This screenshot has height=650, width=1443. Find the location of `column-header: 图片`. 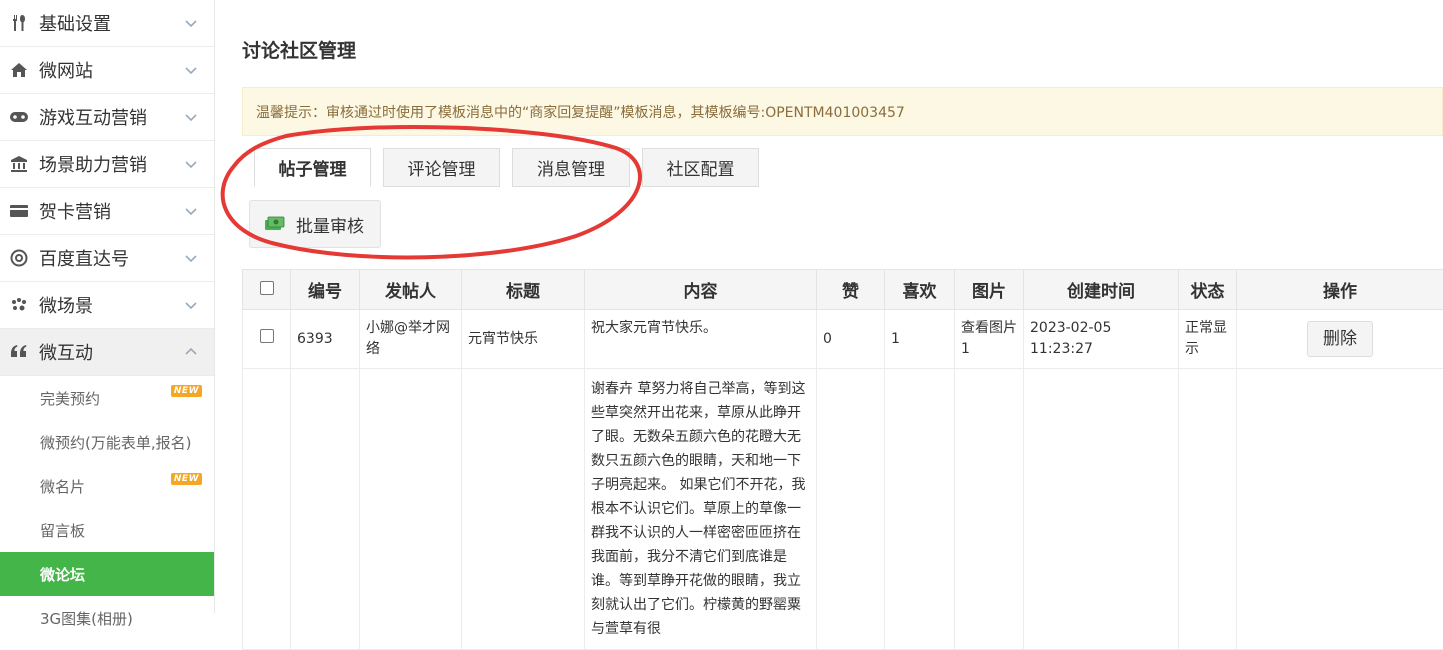

column-header: 图片 is located at coordinates (989, 290).